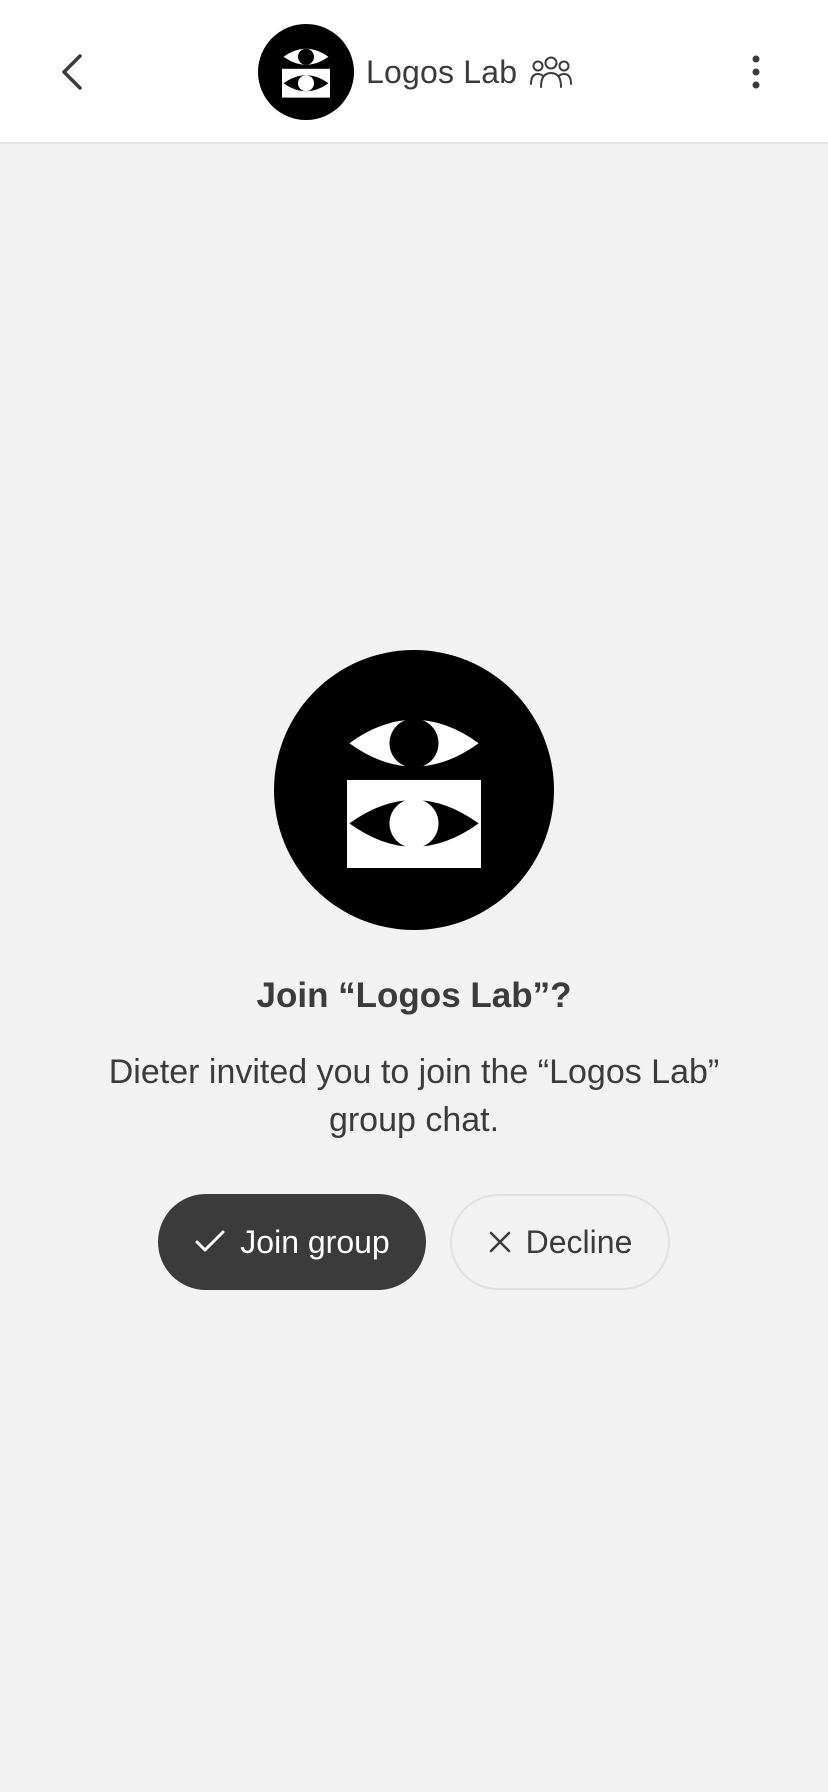  I want to click on decline-button: Decline, so click(560, 1242).